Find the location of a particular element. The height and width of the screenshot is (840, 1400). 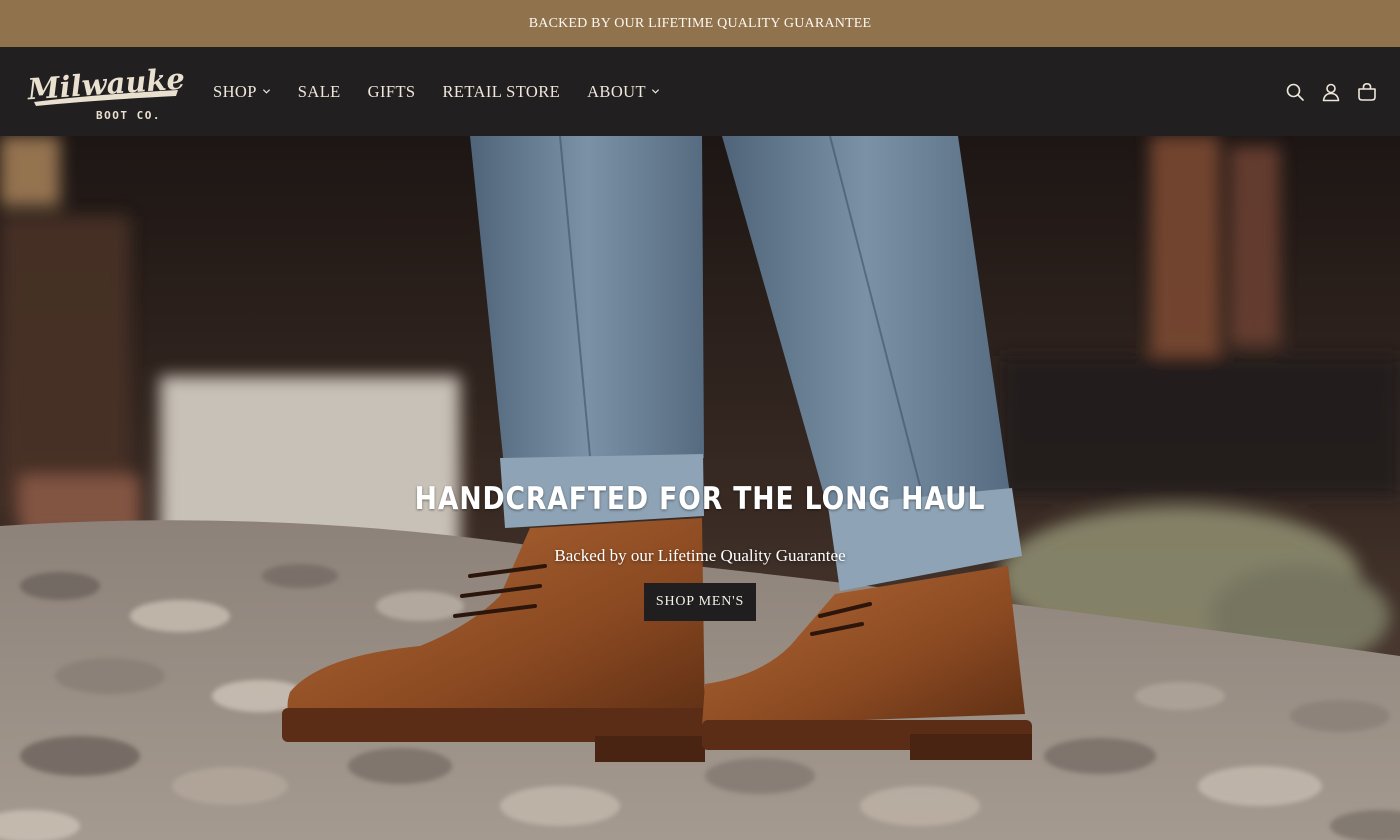

nav-item-label: SALE is located at coordinates (319, 91).